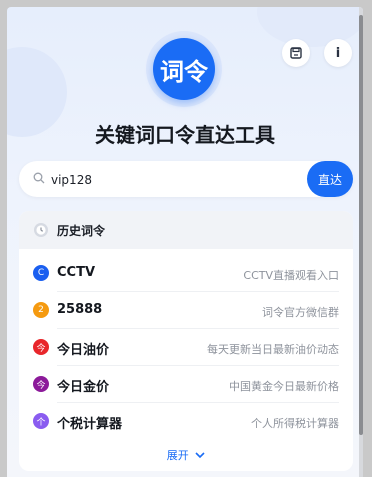 Image resolution: width=372 pixels, height=477 pixels. What do you see at coordinates (273, 349) in the screenshot?
I see `item-desc: 每天更新当日最新油价动态` at bounding box center [273, 349].